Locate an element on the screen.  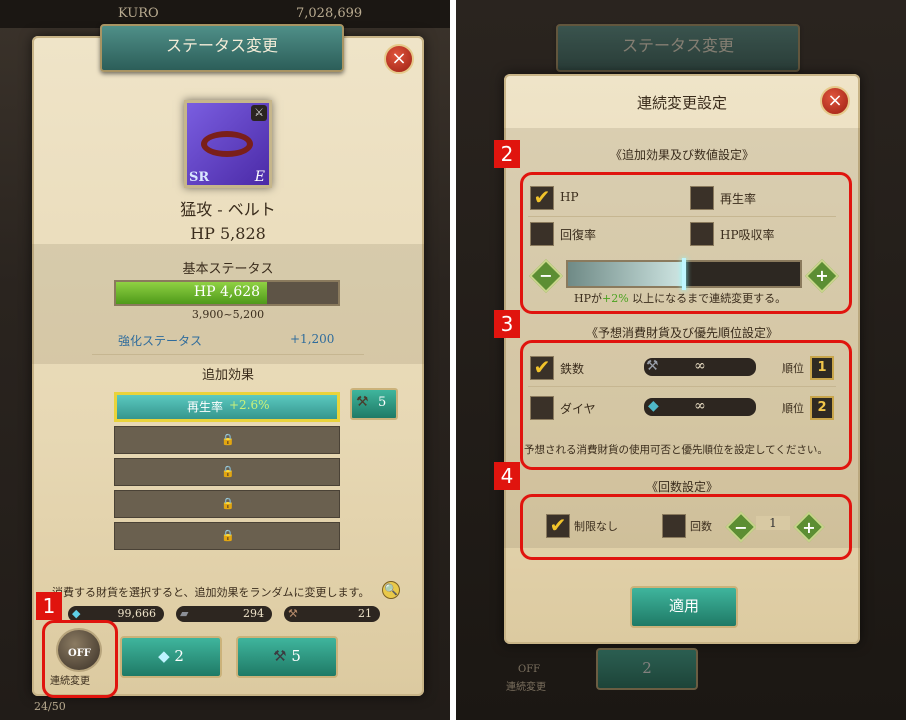
belt-icon is located at coordinates (227, 144).